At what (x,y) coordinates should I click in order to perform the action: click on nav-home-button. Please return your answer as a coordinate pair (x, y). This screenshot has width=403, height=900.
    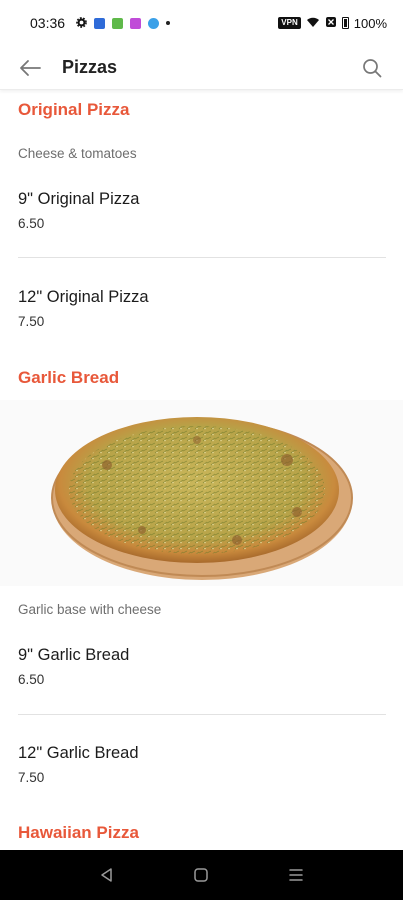
    Looking at the image, I should click on (201, 875).